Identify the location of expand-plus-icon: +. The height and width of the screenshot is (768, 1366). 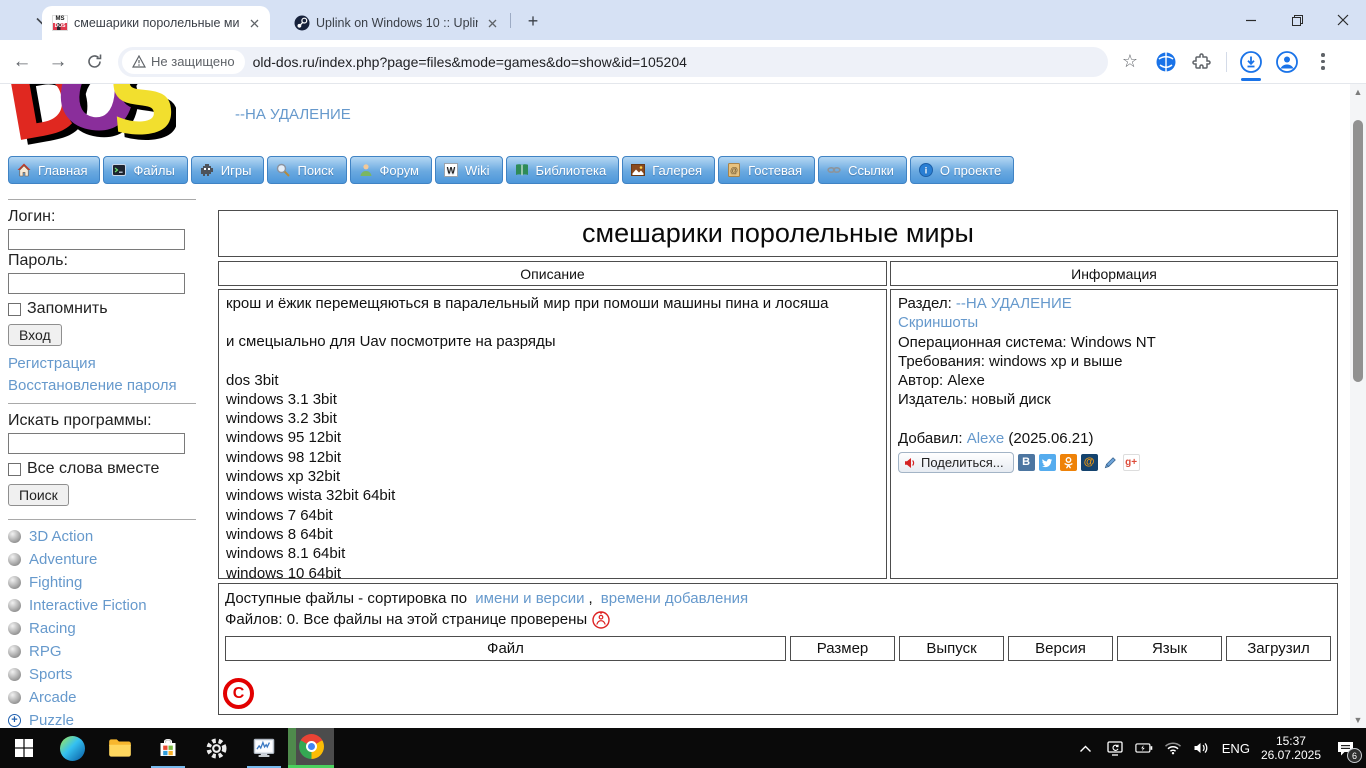
(14, 720).